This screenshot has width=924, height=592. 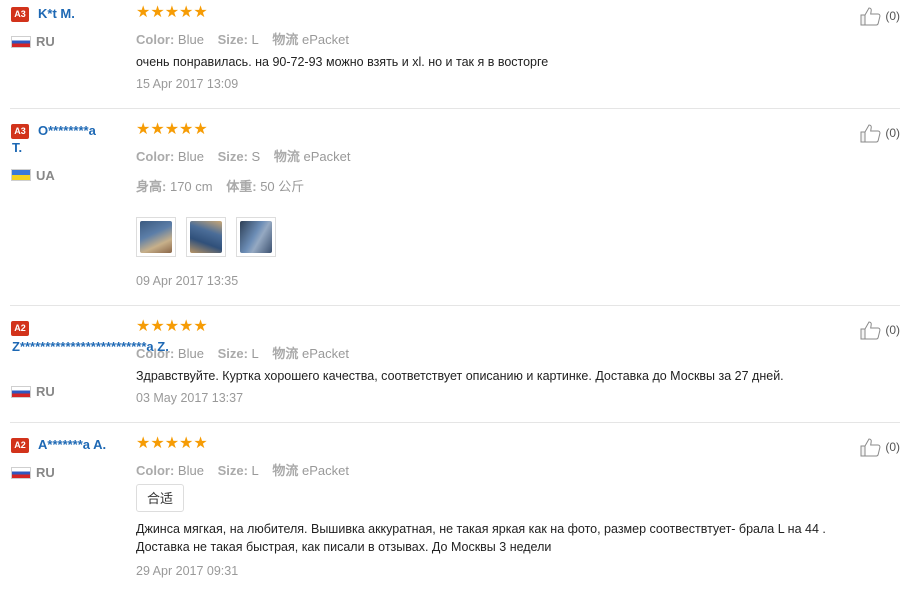 I want to click on purchase-attributes: Color: Blue Size: S 物流 ePacket, so click(x=248, y=155).